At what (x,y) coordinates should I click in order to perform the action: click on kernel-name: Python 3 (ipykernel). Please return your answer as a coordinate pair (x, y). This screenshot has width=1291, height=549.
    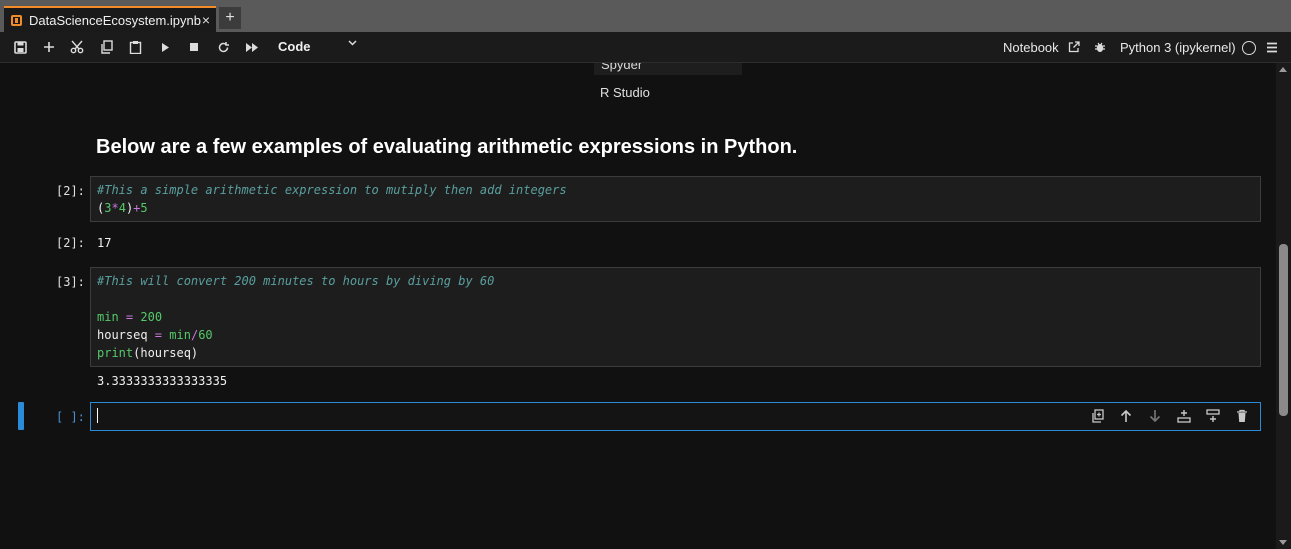
    Looking at the image, I should click on (1178, 47).